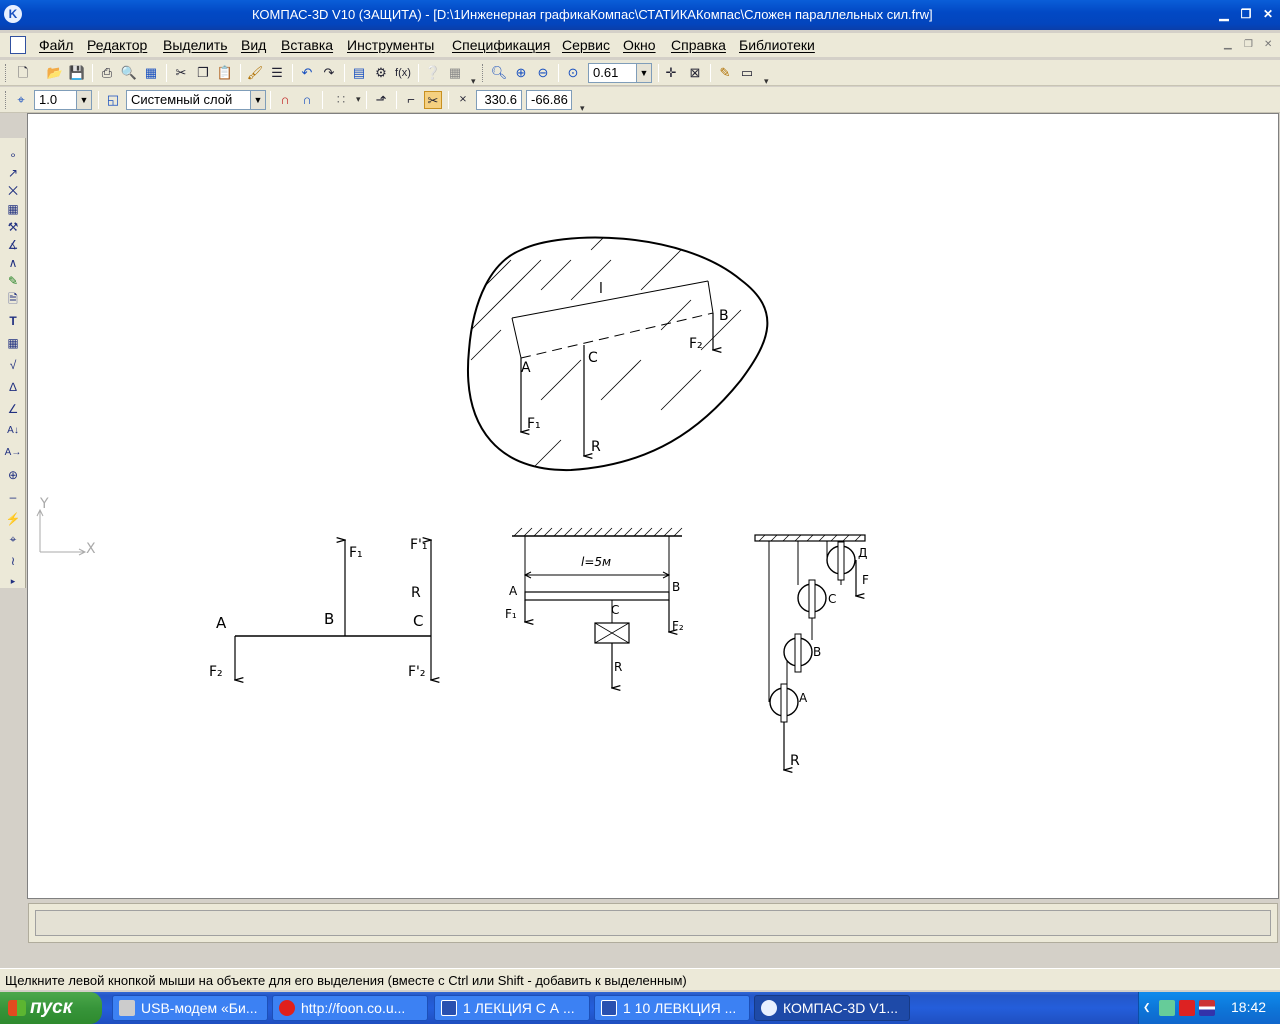  Describe the element at coordinates (390, 45) in the screenshot. I see `menu-tools: Инструменты` at that location.